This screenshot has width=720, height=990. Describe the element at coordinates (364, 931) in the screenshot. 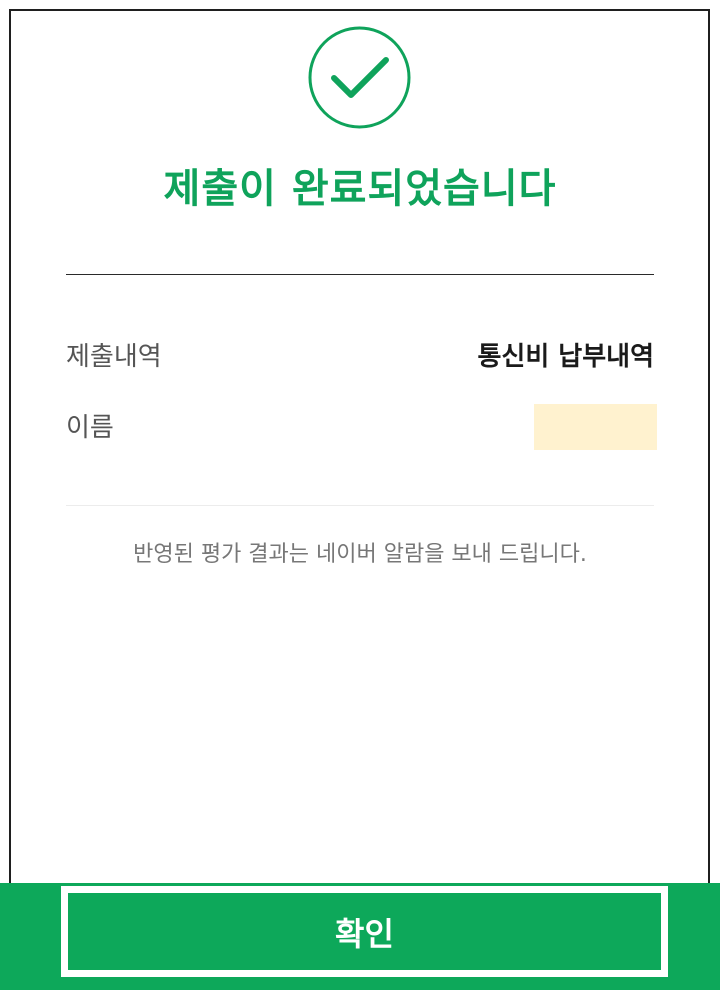

I see `confirm-button: 확인` at that location.